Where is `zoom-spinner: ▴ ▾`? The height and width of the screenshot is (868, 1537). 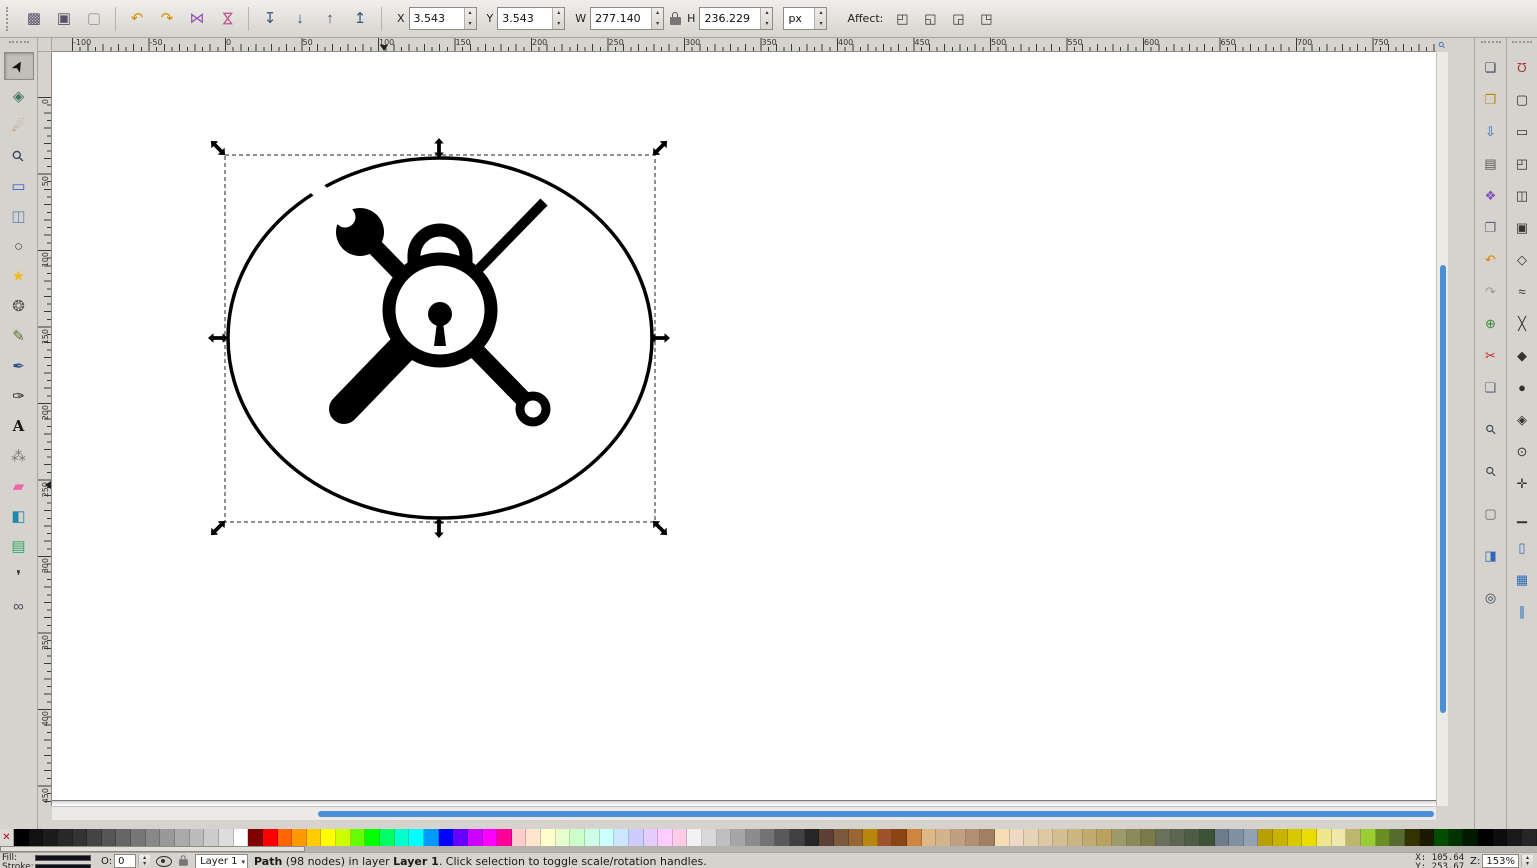
zoom-spinner: ▴ ▾ is located at coordinates (1527, 861).